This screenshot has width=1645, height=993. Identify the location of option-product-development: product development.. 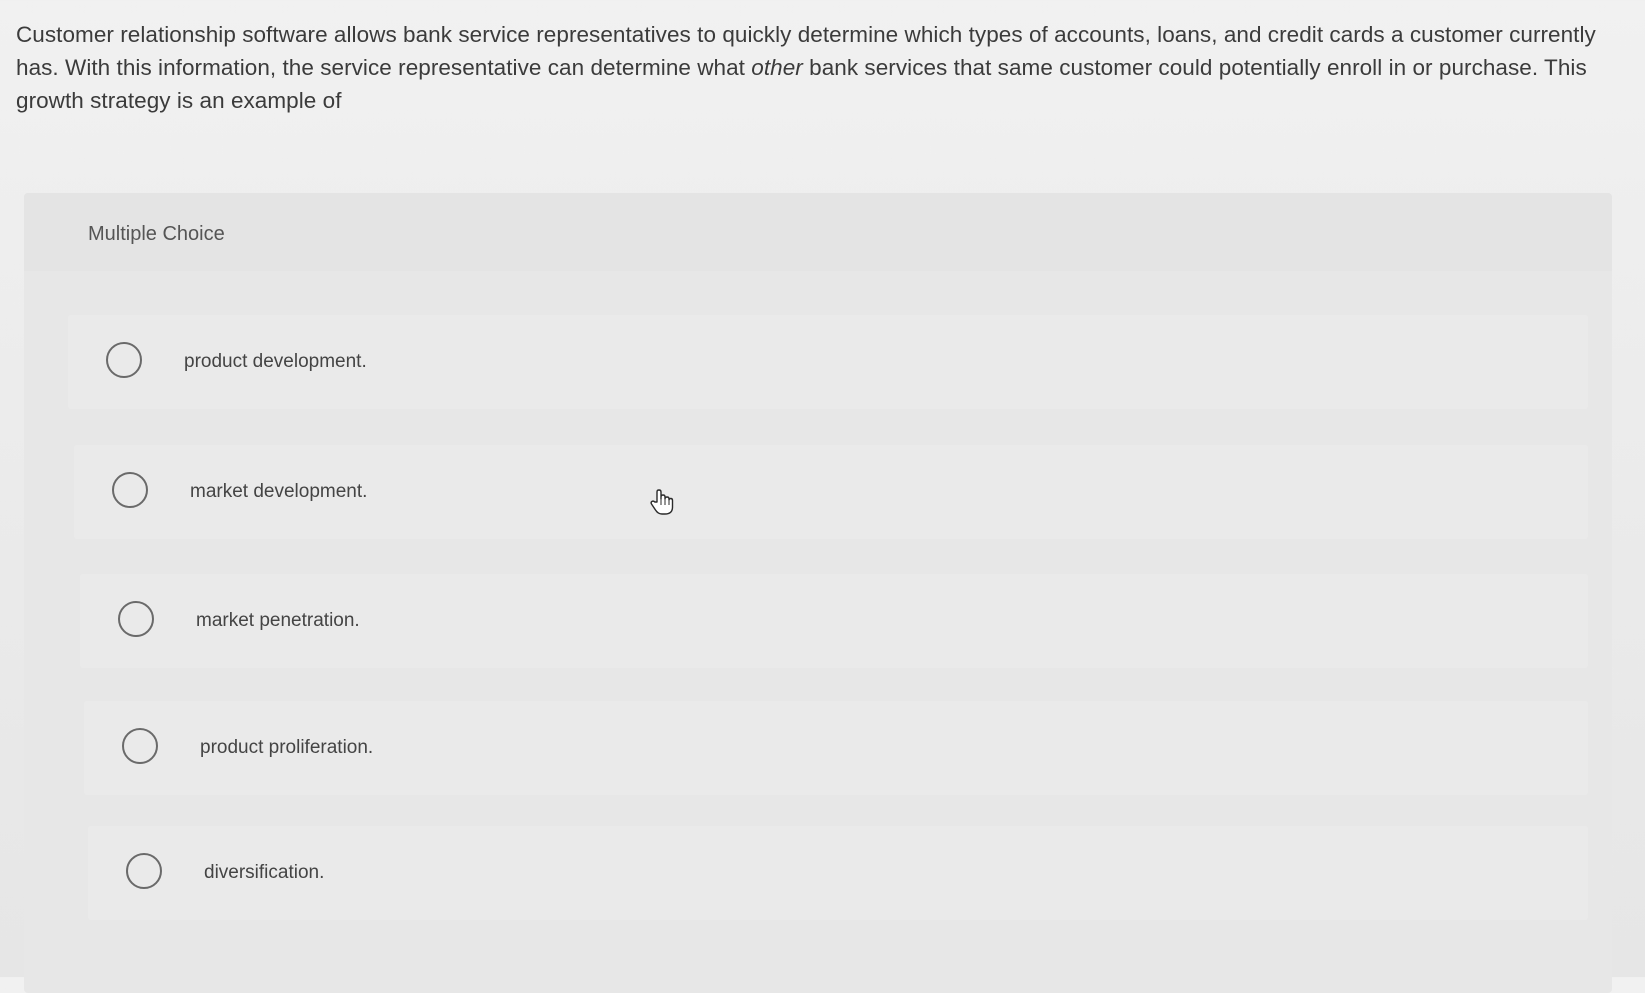
(828, 362).